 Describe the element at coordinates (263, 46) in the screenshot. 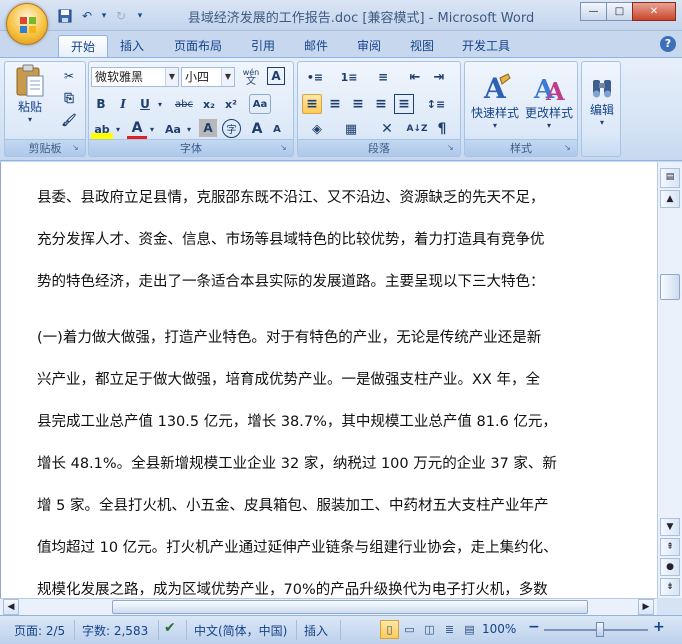

I see `tab-references: 引用` at that location.